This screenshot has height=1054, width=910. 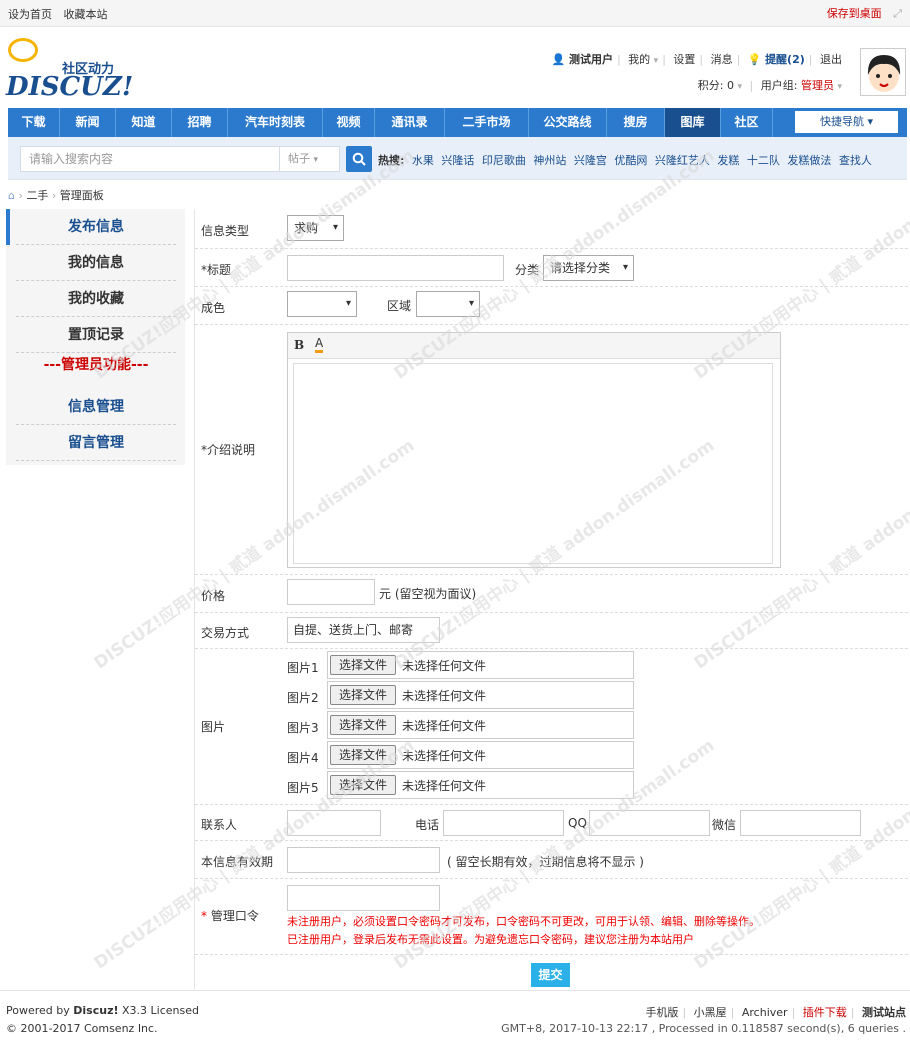 I want to click on group-link: 管理员, so click(x=817, y=85).